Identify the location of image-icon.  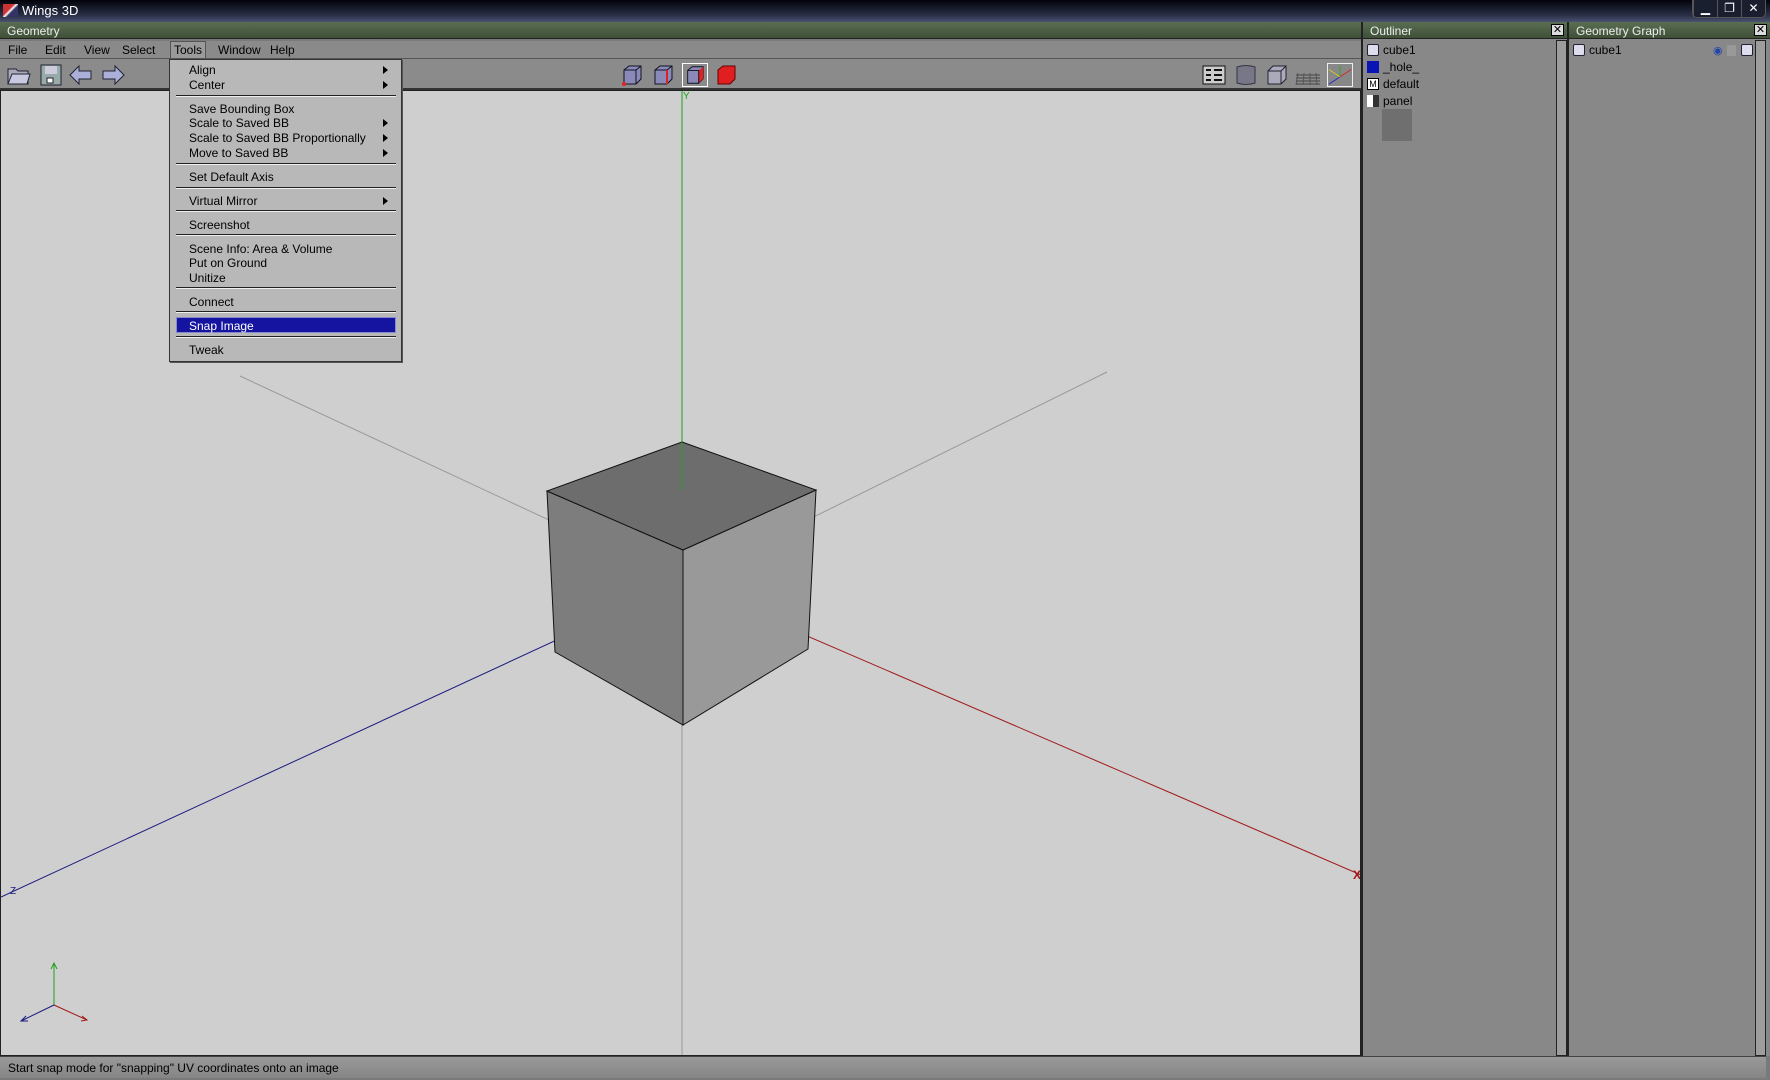
(1373, 101).